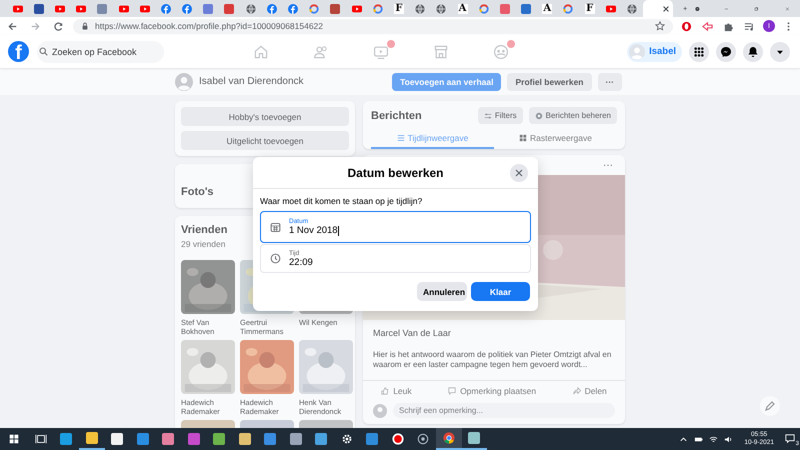 Image resolution: width=800 pixels, height=450 pixels. What do you see at coordinates (107, 51) in the screenshot?
I see `search-input: Zoeken op Facebook` at bounding box center [107, 51].